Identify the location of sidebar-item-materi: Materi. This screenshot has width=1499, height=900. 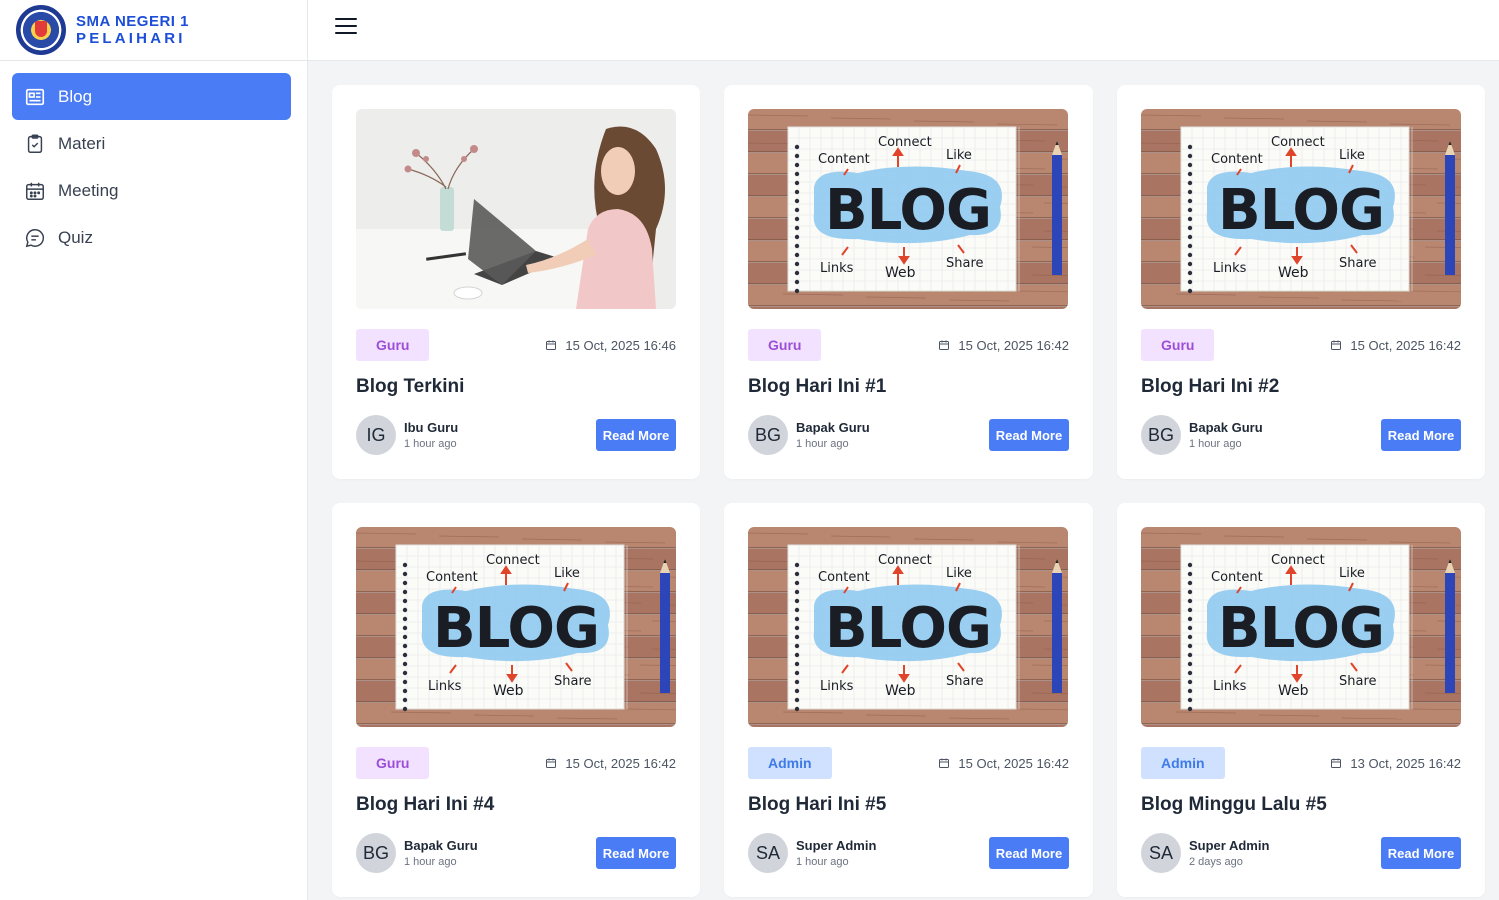
(151, 143).